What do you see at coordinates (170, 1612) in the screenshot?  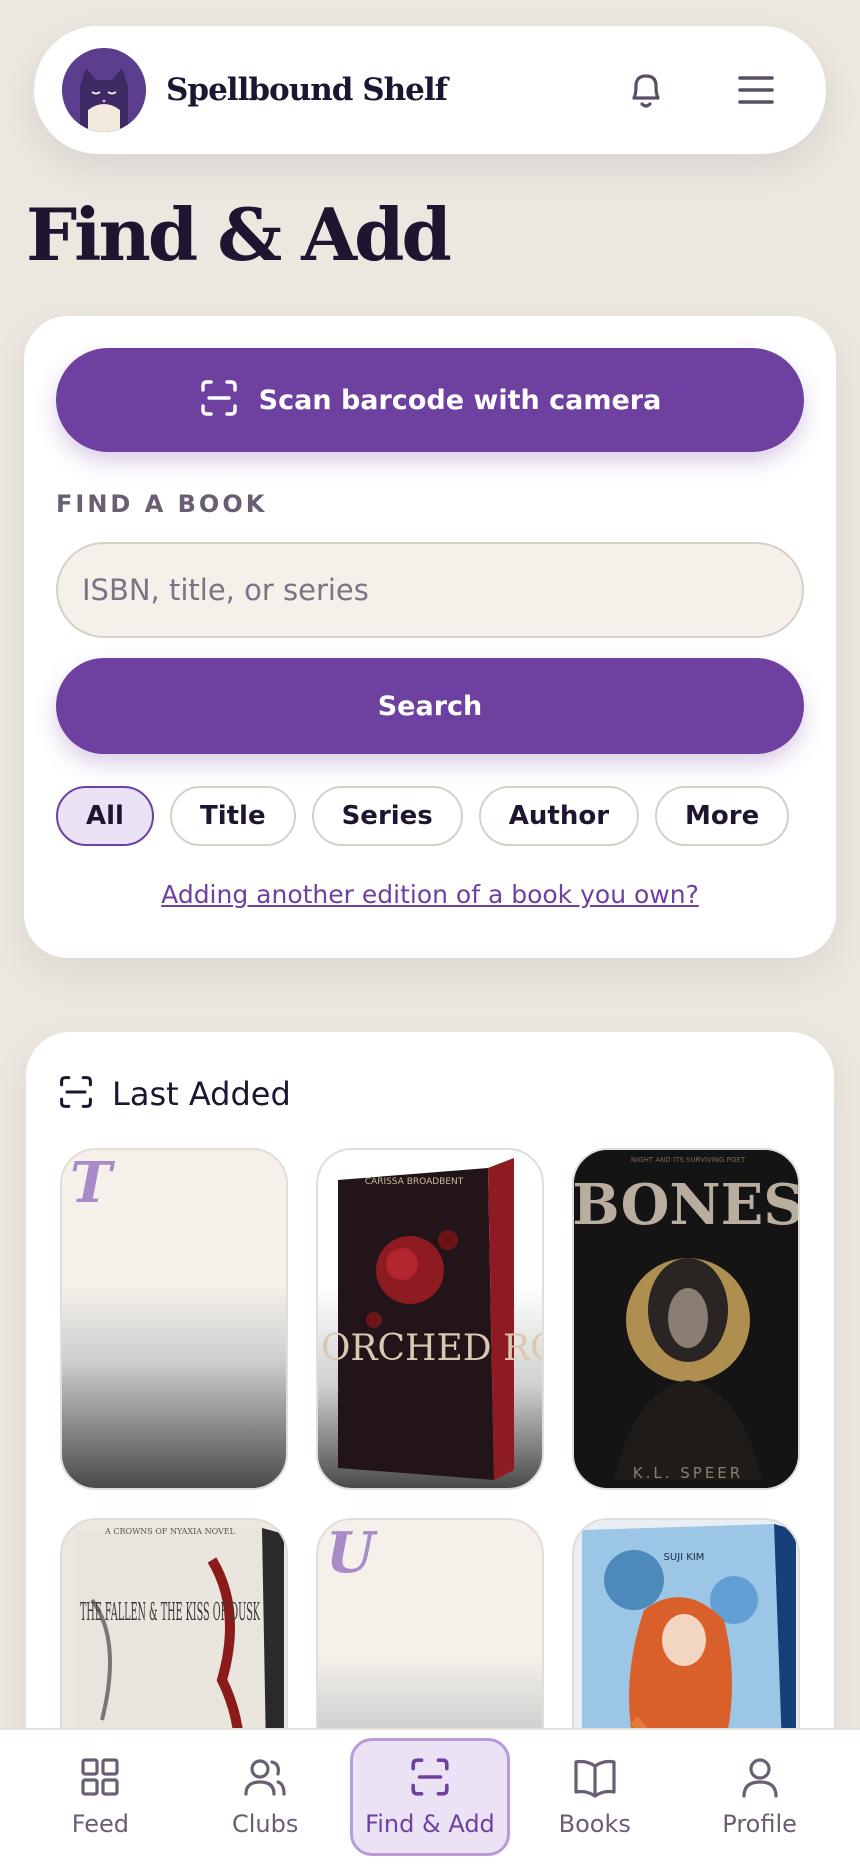 I see `book-cover-title: THE FALLEN & THE KISS OF DUSK` at bounding box center [170, 1612].